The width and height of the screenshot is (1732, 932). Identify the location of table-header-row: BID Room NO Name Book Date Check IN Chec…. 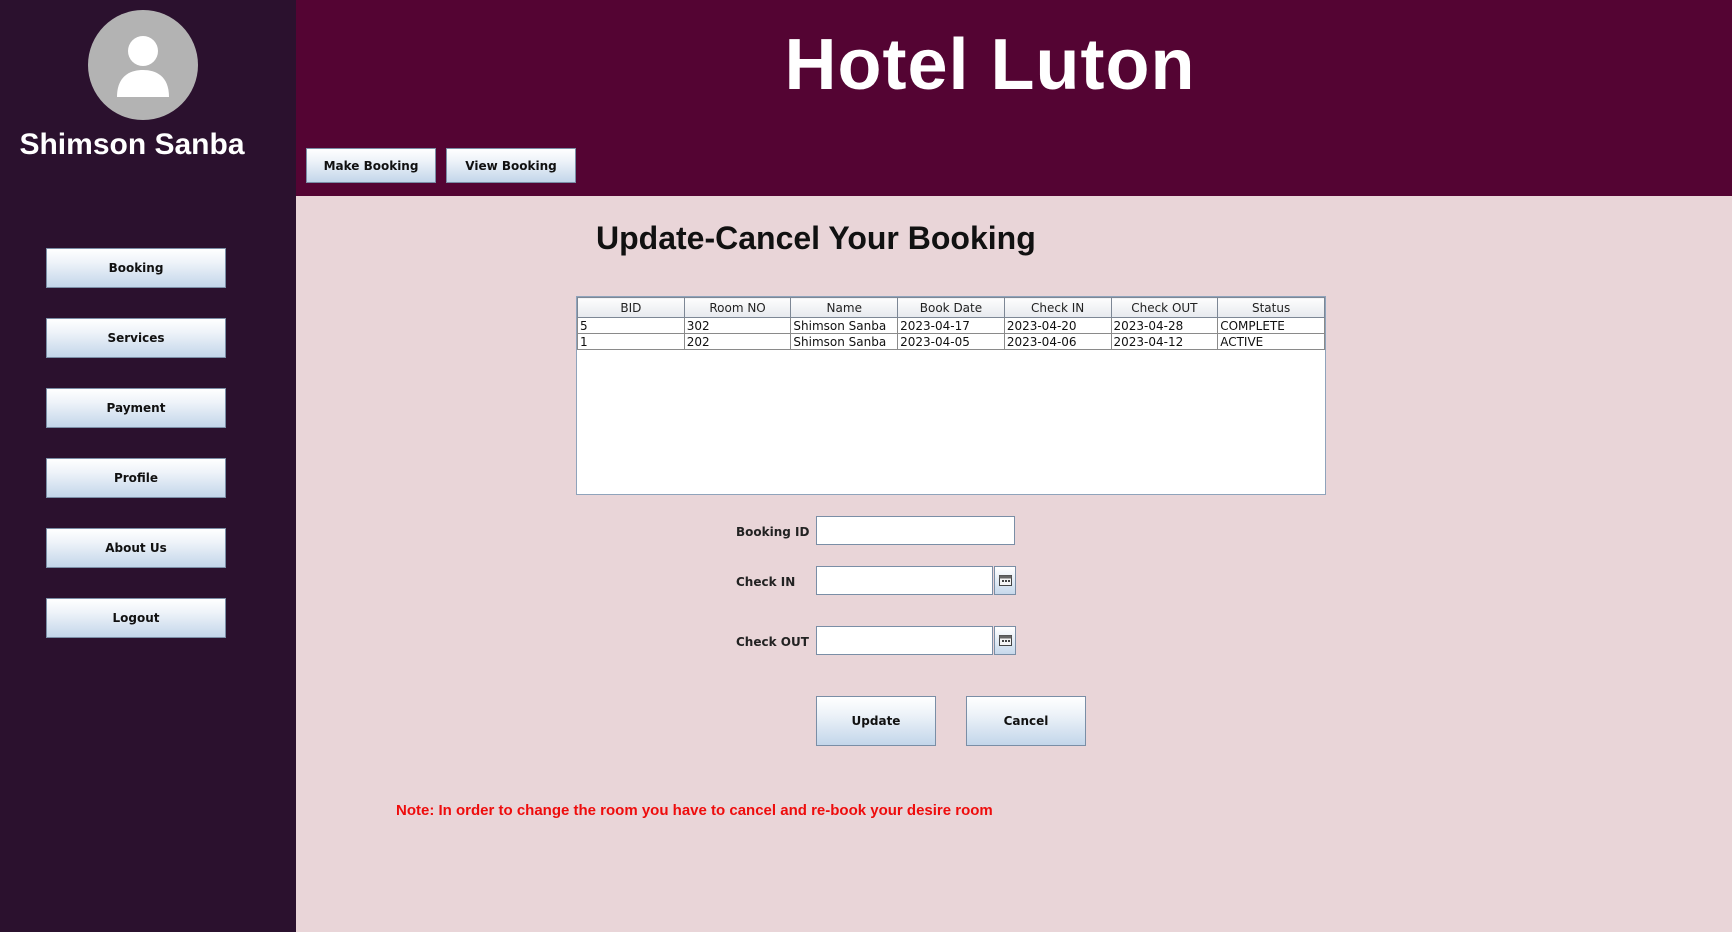
(951, 307).